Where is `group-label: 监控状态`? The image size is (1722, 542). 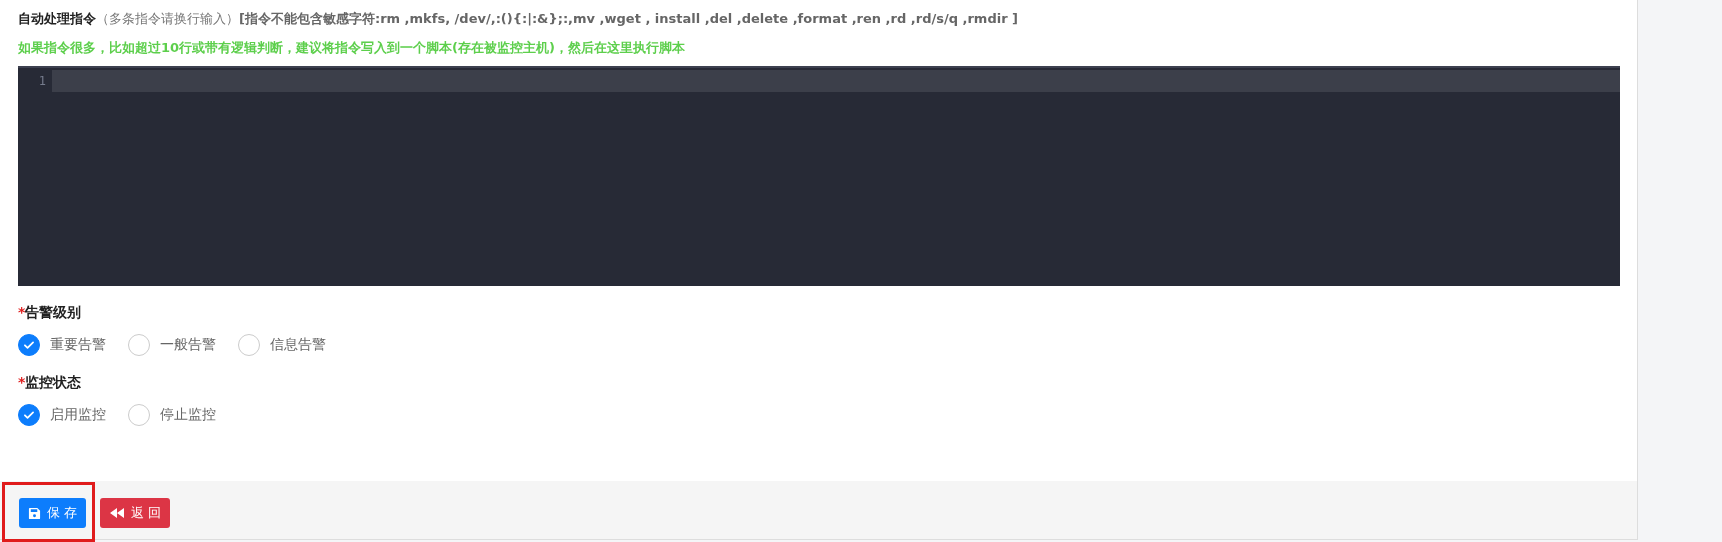 group-label: 监控状态 is located at coordinates (53, 382).